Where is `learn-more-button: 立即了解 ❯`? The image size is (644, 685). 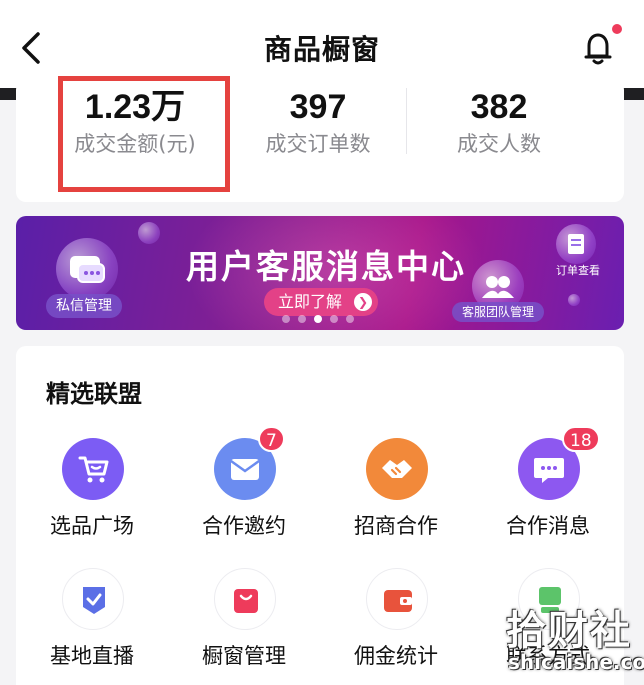 learn-more-button: 立即了解 ❯ is located at coordinates (321, 302).